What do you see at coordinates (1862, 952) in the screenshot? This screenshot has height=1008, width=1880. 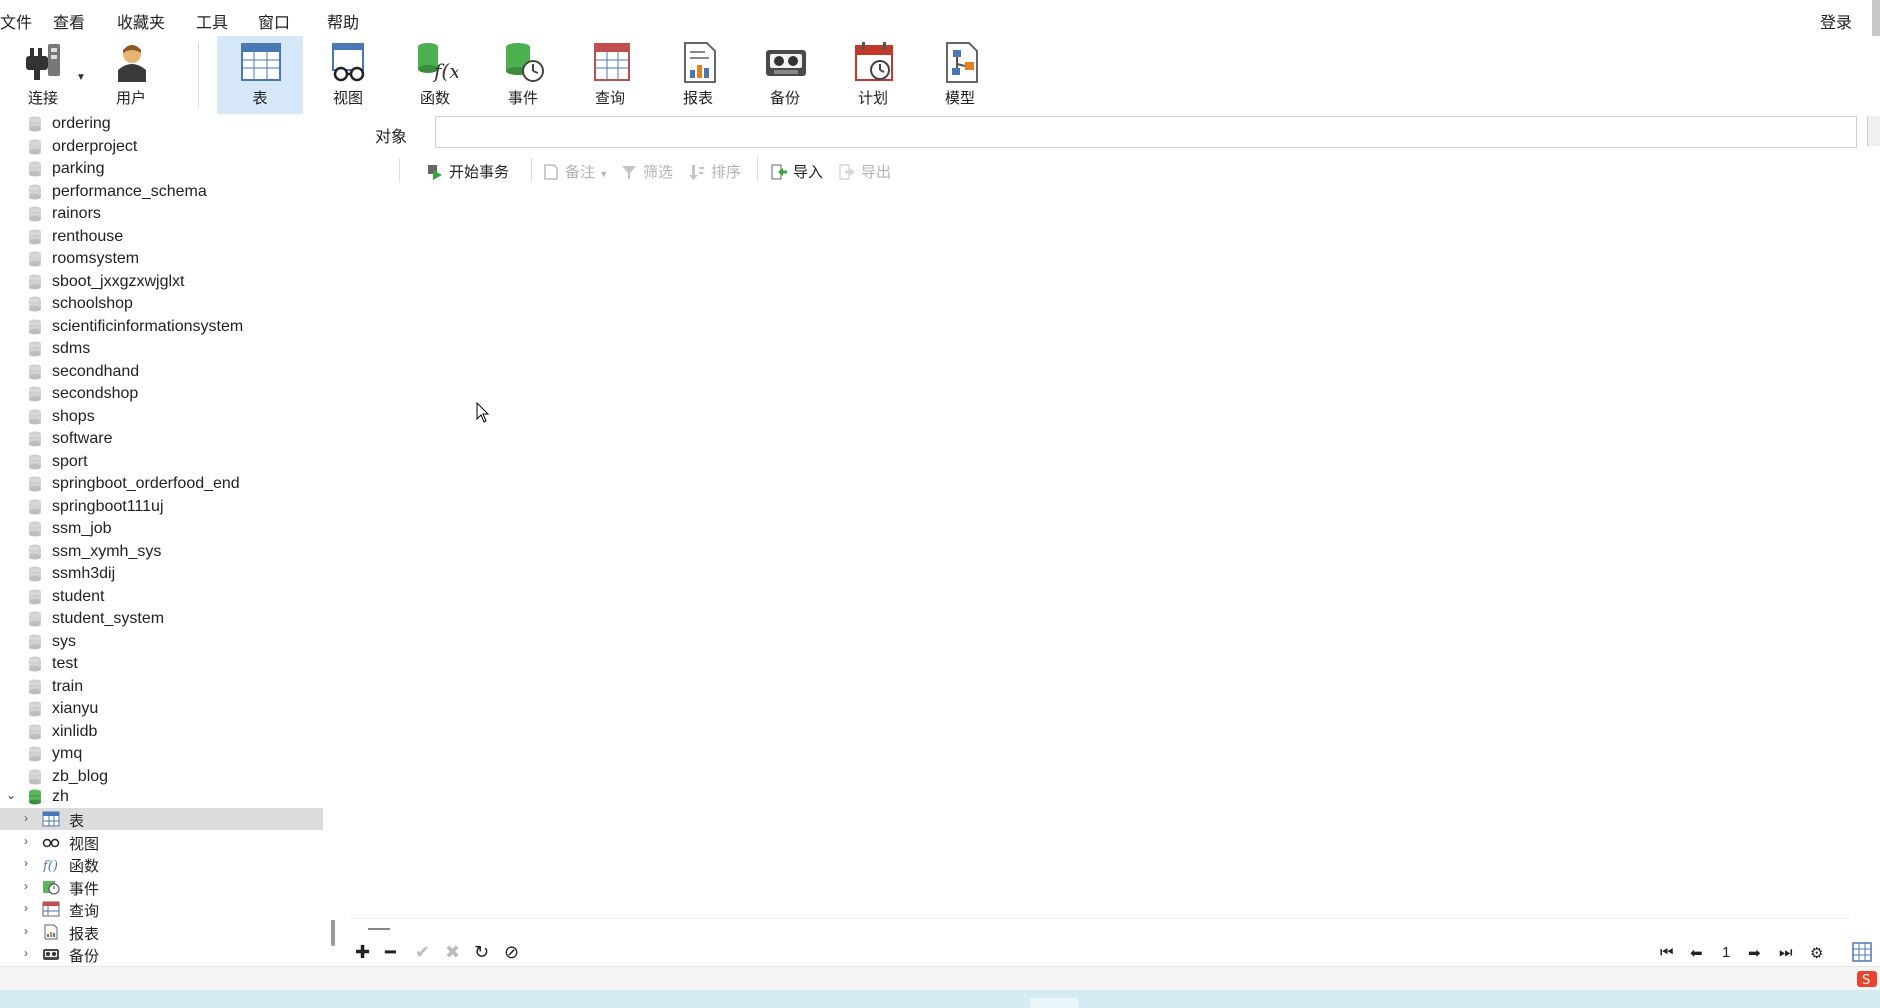 I see `grid-view-icon` at bounding box center [1862, 952].